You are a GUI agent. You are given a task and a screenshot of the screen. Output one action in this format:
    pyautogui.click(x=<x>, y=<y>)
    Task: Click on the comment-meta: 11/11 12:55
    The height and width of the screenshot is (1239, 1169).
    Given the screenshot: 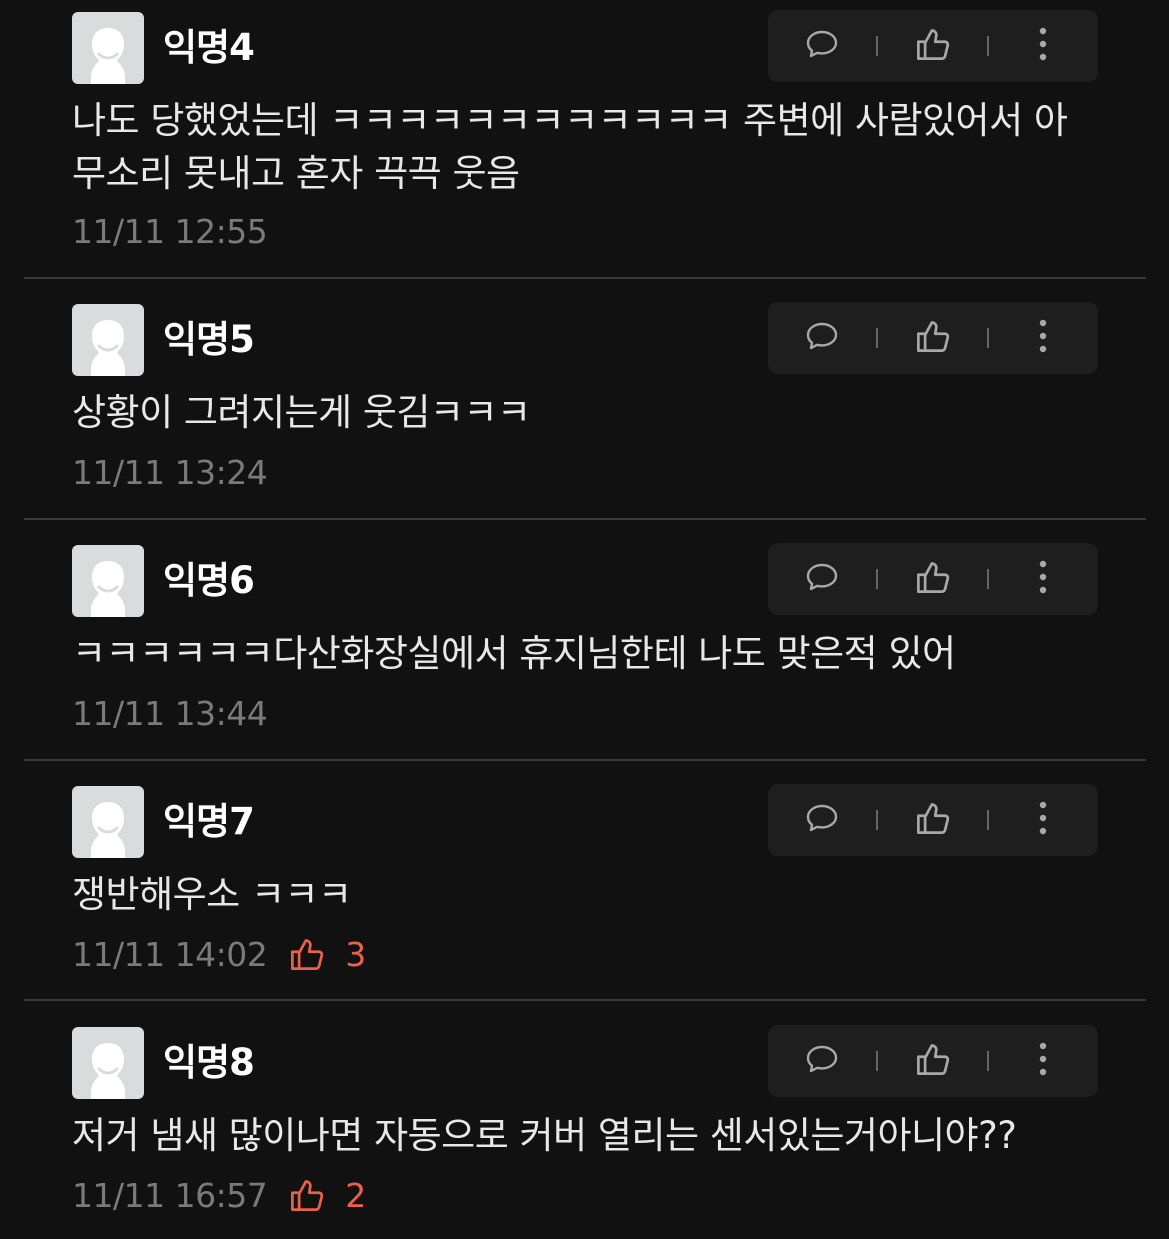 What is the action you would take?
    pyautogui.click(x=170, y=231)
    